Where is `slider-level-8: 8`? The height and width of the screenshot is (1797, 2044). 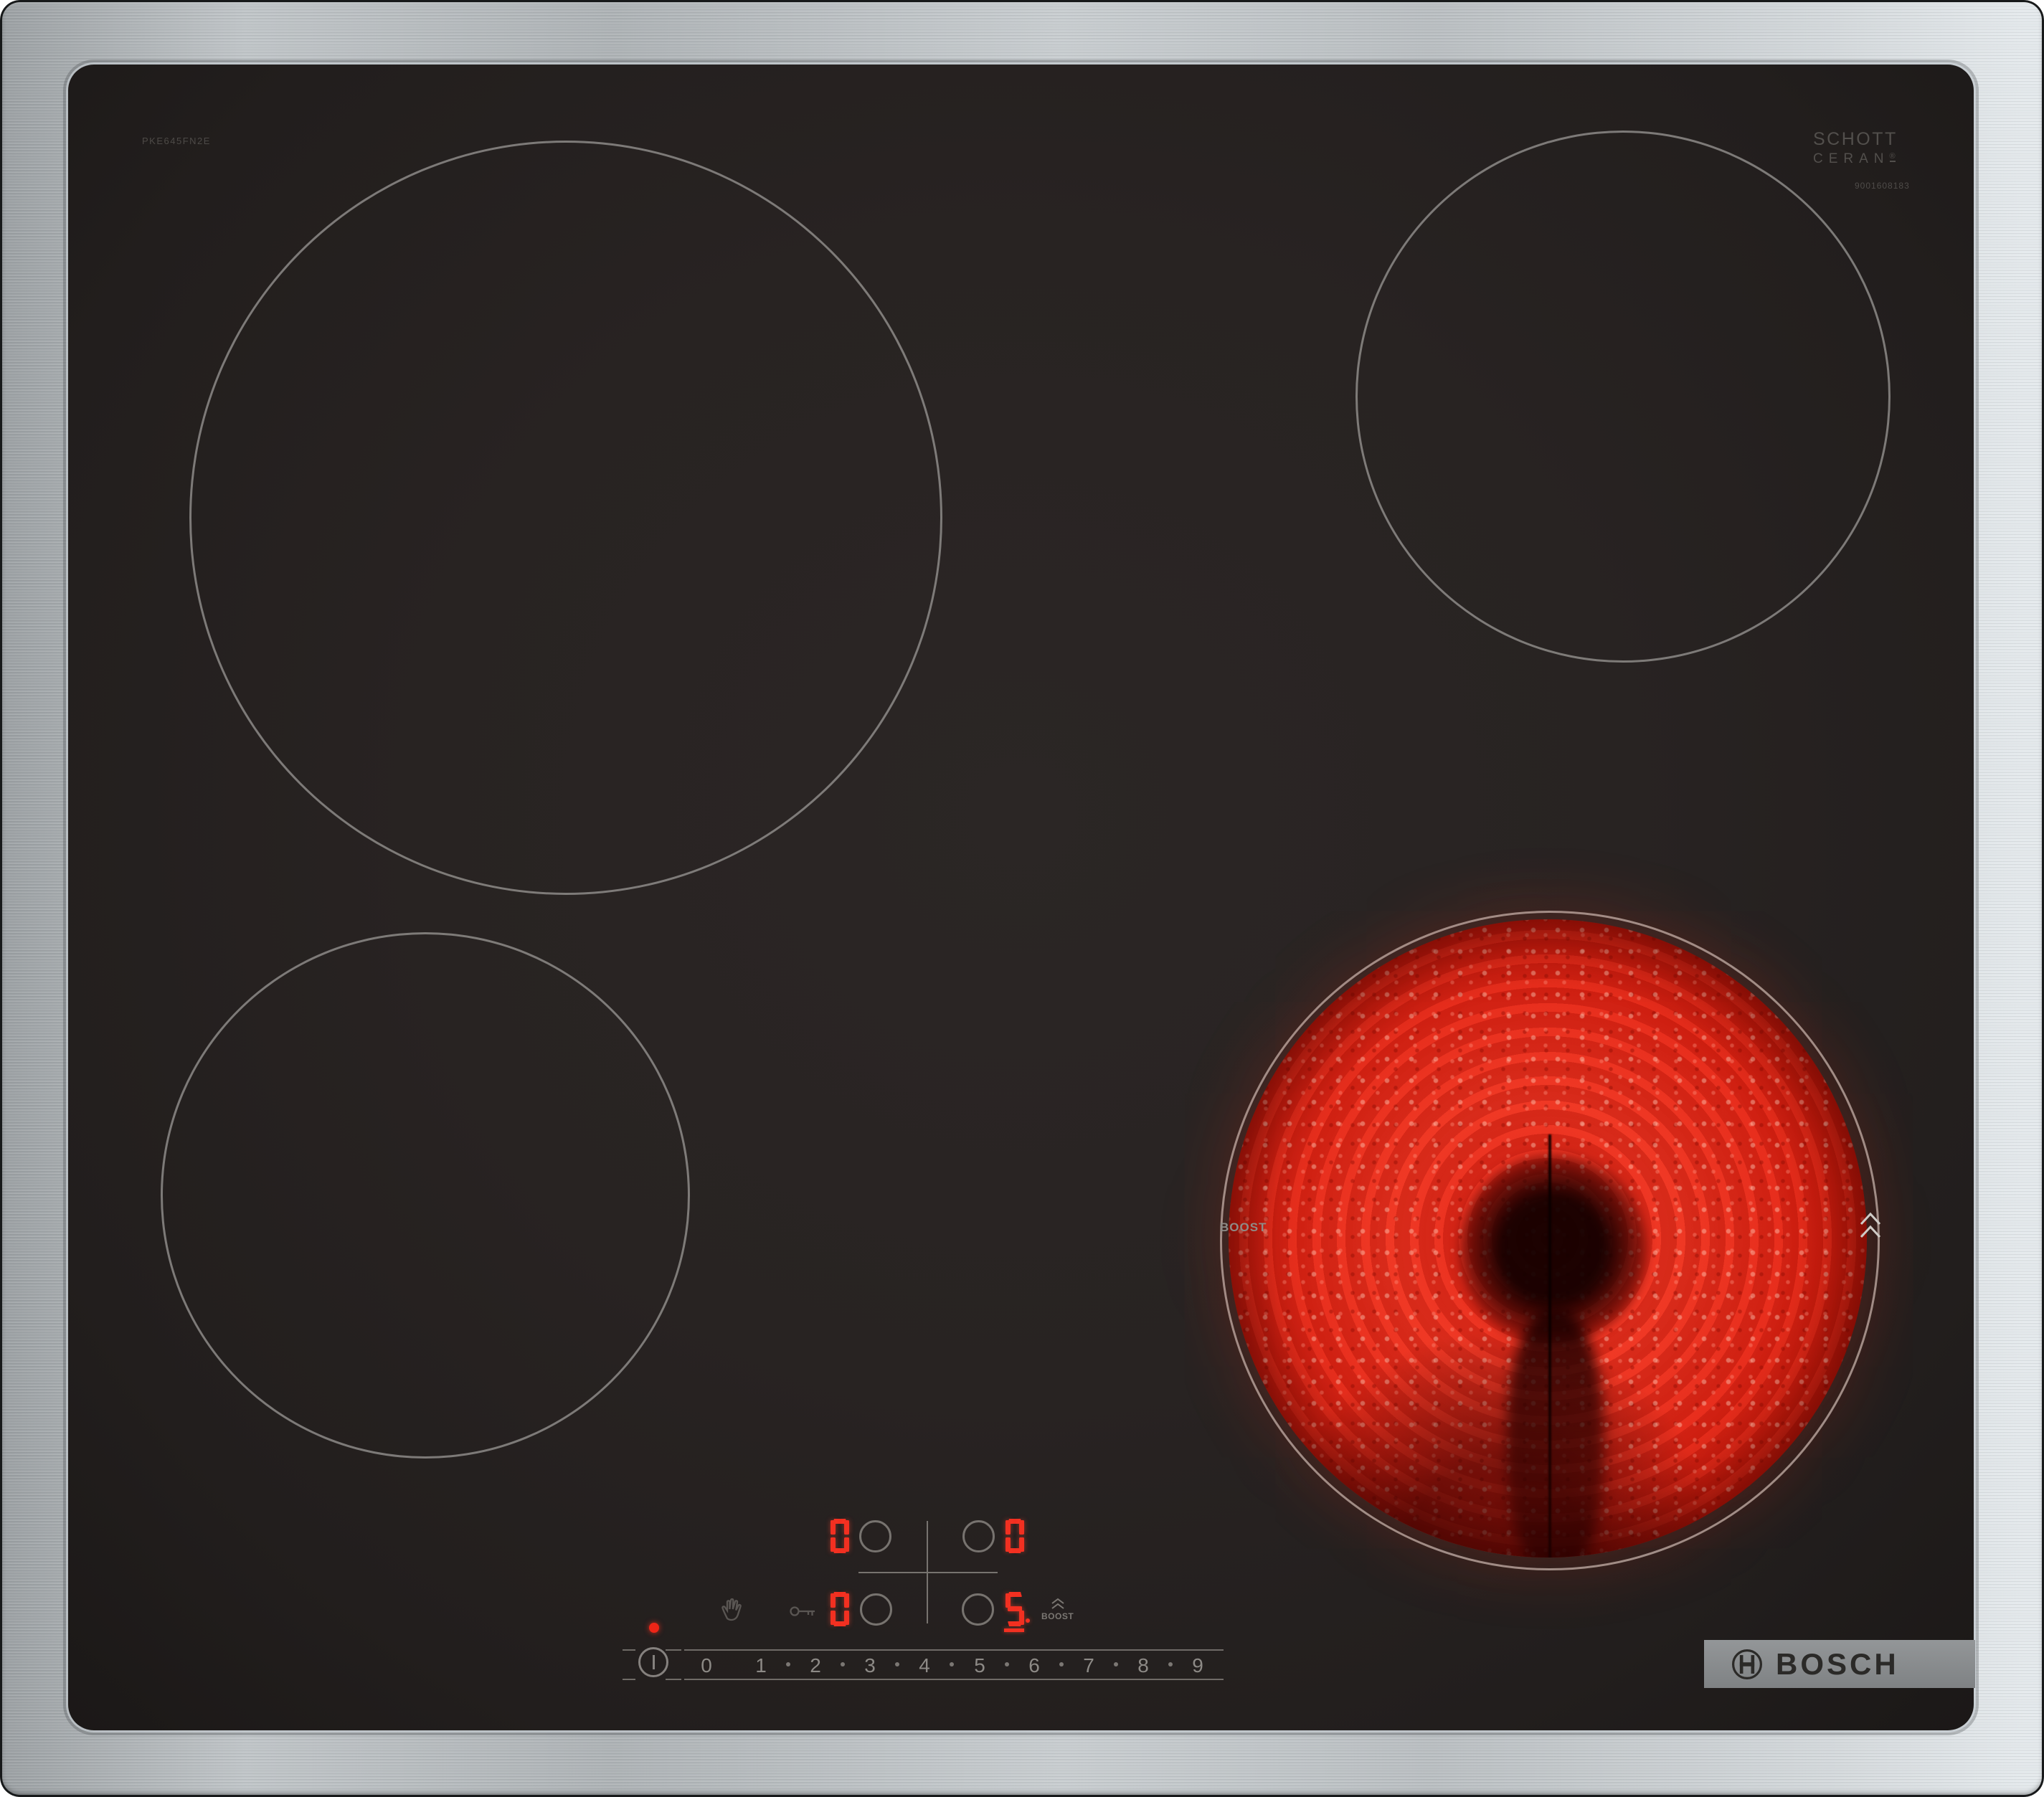
slider-level-8: 8 is located at coordinates (1143, 1665).